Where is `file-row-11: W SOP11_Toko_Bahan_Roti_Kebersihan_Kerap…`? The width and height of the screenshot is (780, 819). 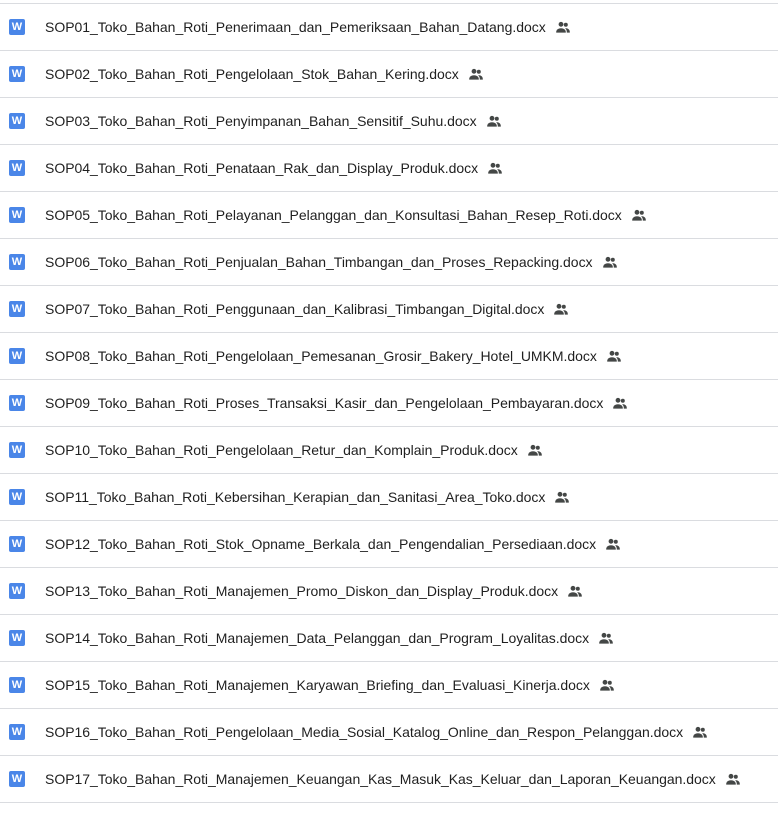 file-row-11: W SOP11_Toko_Bahan_Roti_Kebersihan_Kerap… is located at coordinates (389, 497).